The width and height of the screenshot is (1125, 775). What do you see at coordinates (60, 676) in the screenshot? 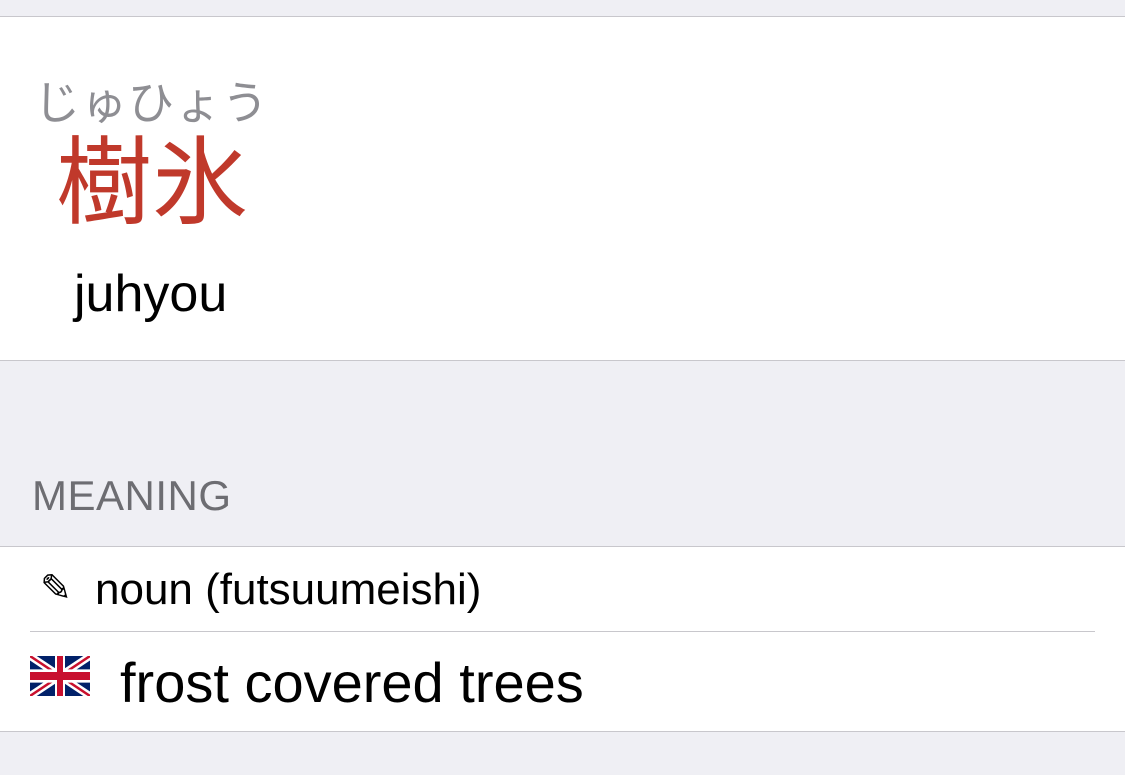
I see `uk-flag-icon` at bounding box center [60, 676].